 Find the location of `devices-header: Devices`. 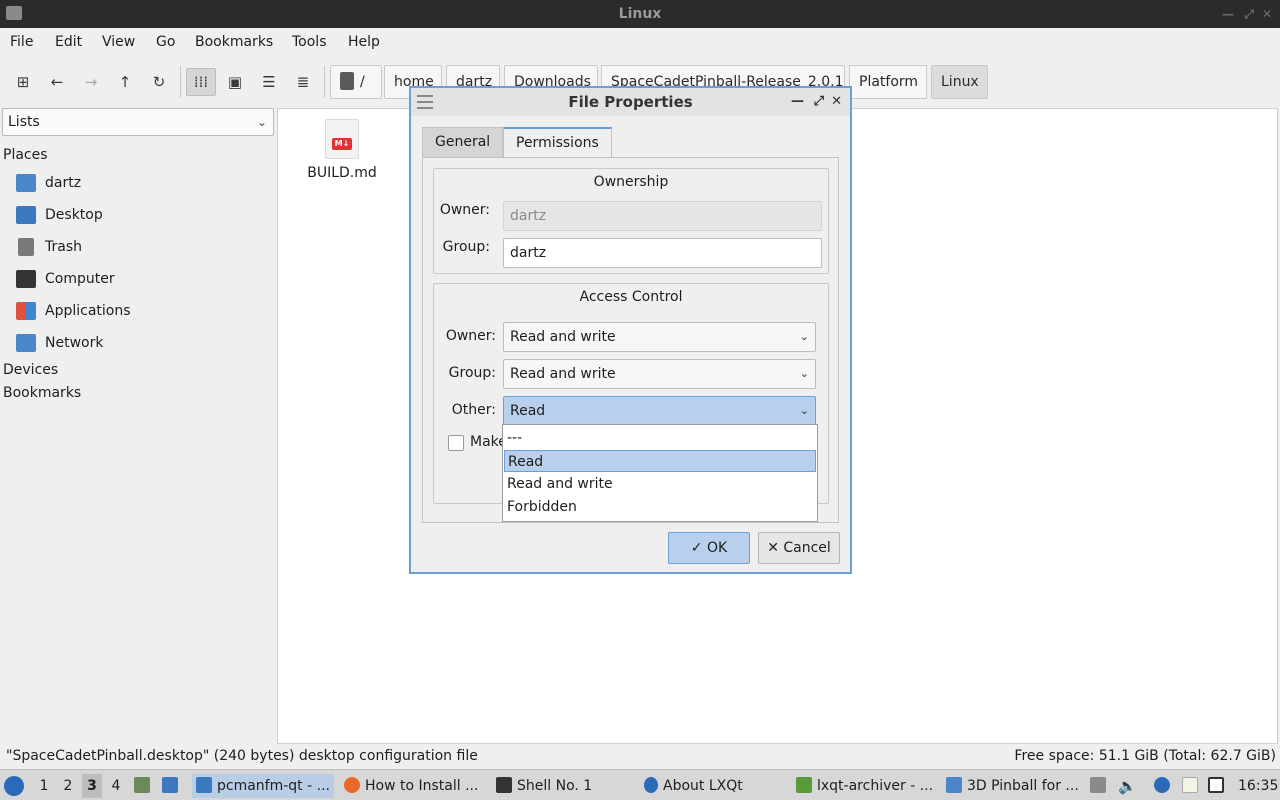

devices-header: Devices is located at coordinates (30, 370).